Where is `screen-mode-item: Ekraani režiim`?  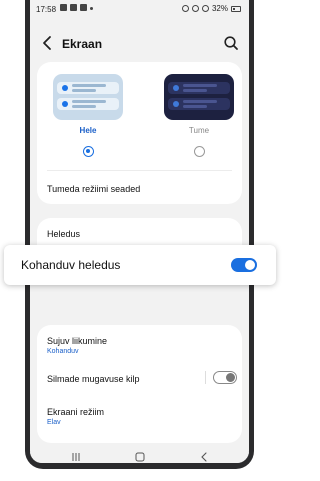
screen-mode-item: Ekraani režiim is located at coordinates (75, 412).